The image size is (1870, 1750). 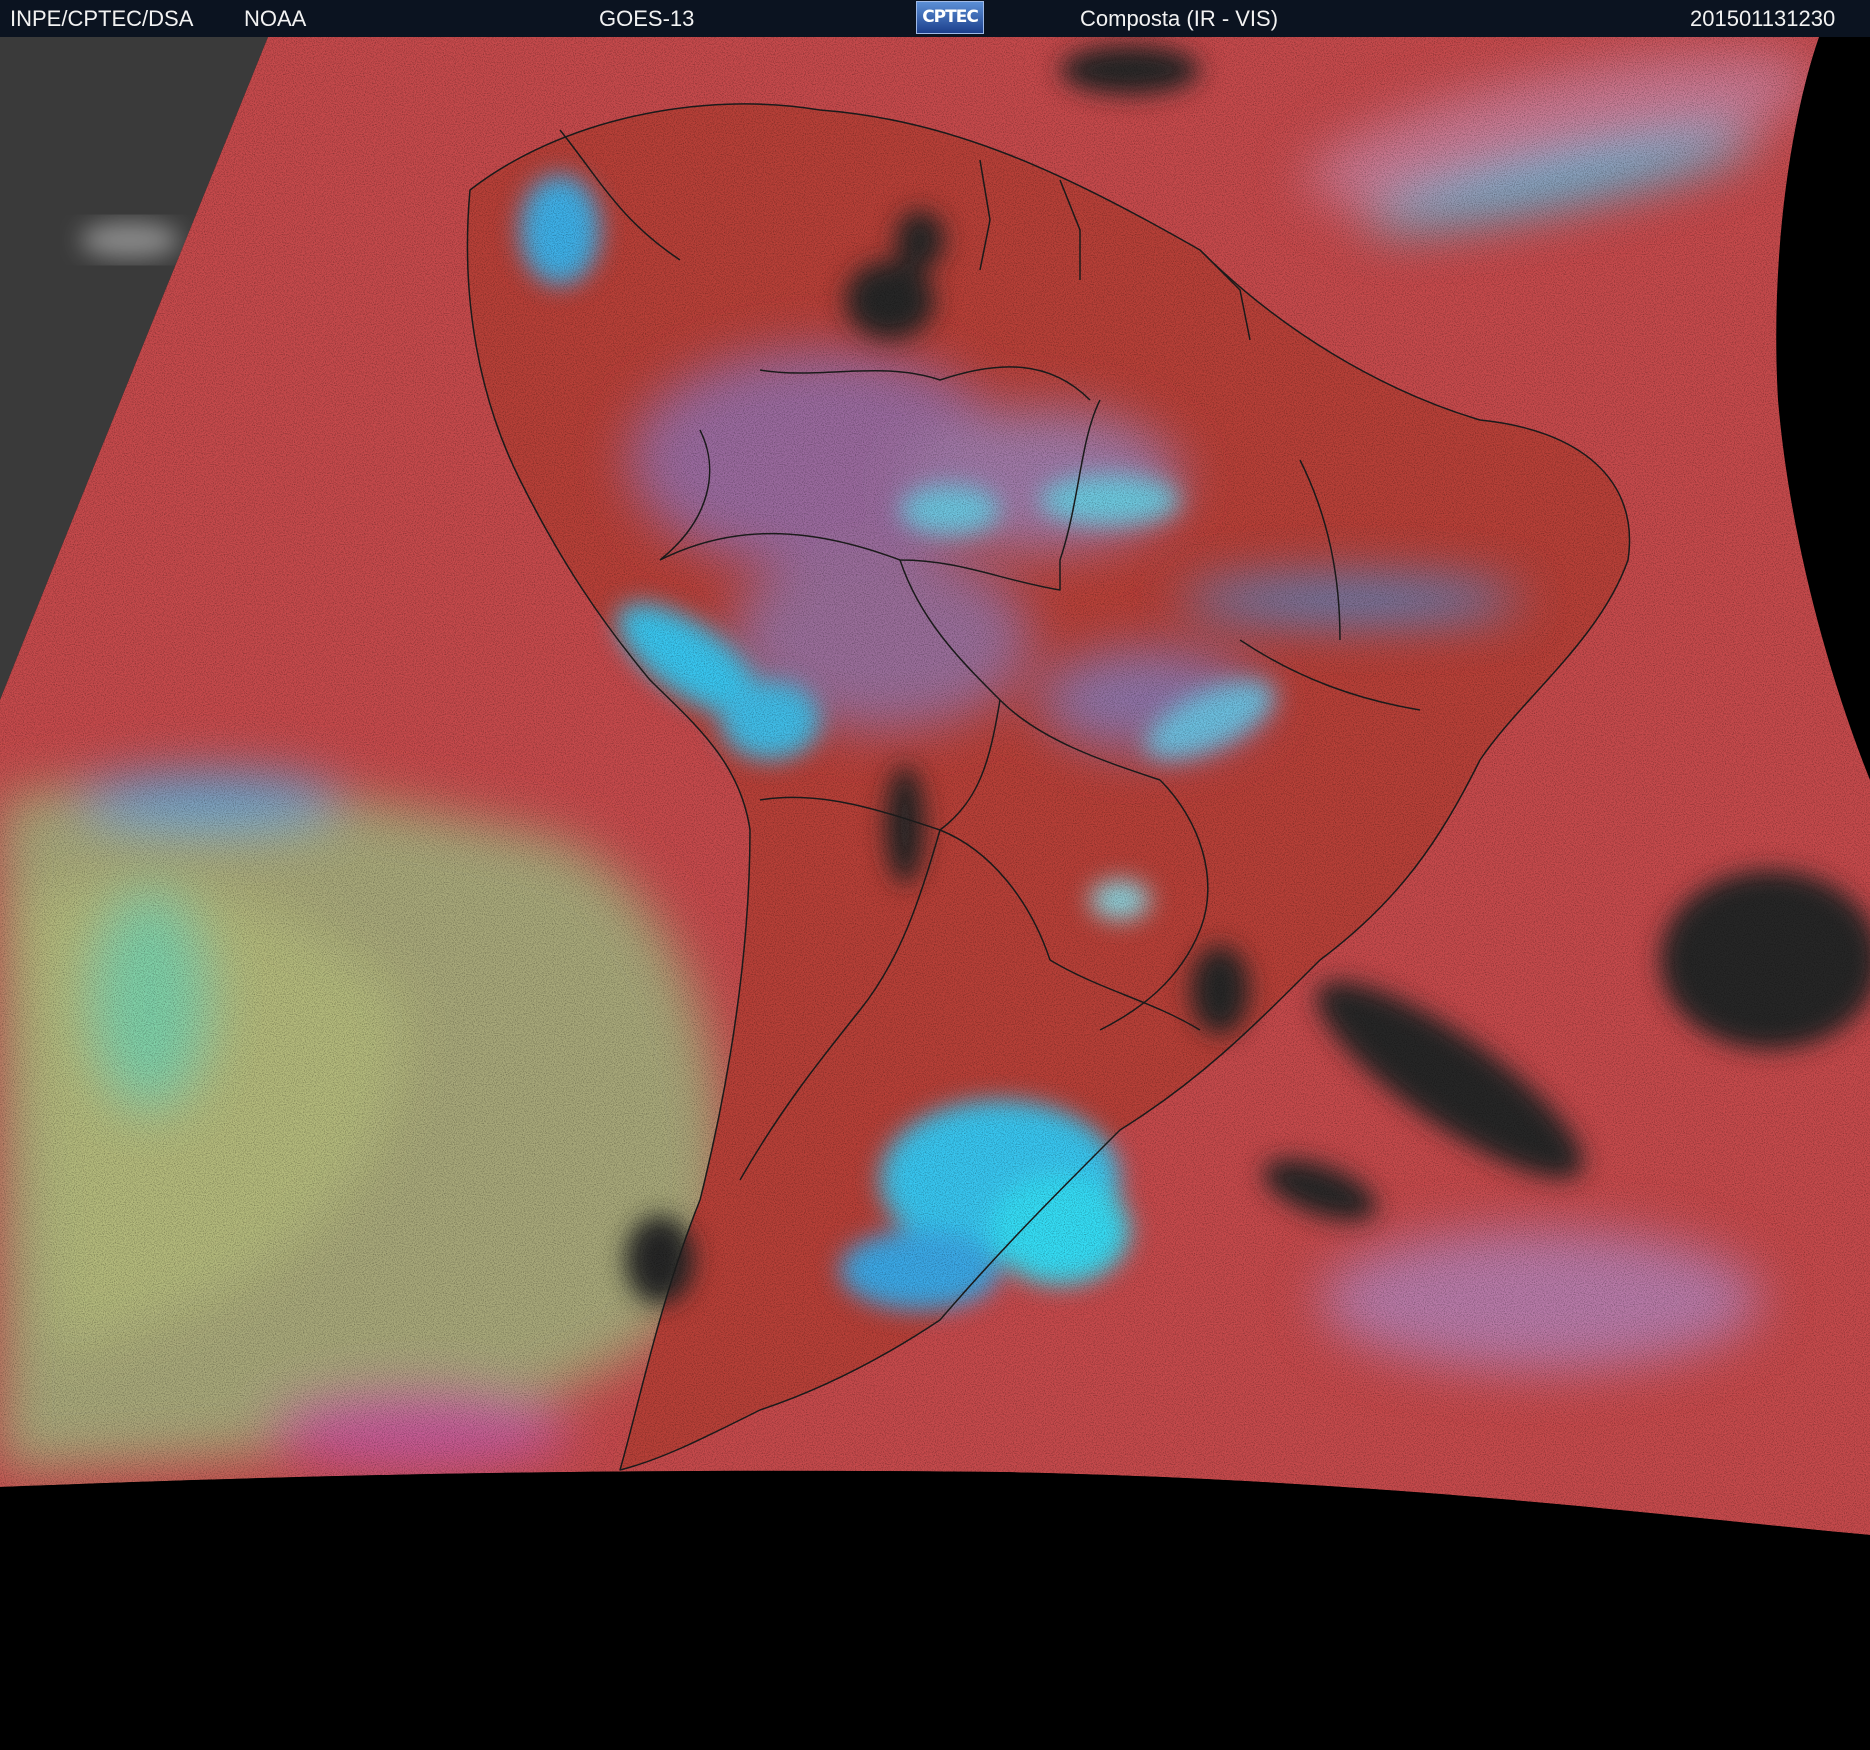 What do you see at coordinates (275, 18) in the screenshot?
I see `source-label: NOAA` at bounding box center [275, 18].